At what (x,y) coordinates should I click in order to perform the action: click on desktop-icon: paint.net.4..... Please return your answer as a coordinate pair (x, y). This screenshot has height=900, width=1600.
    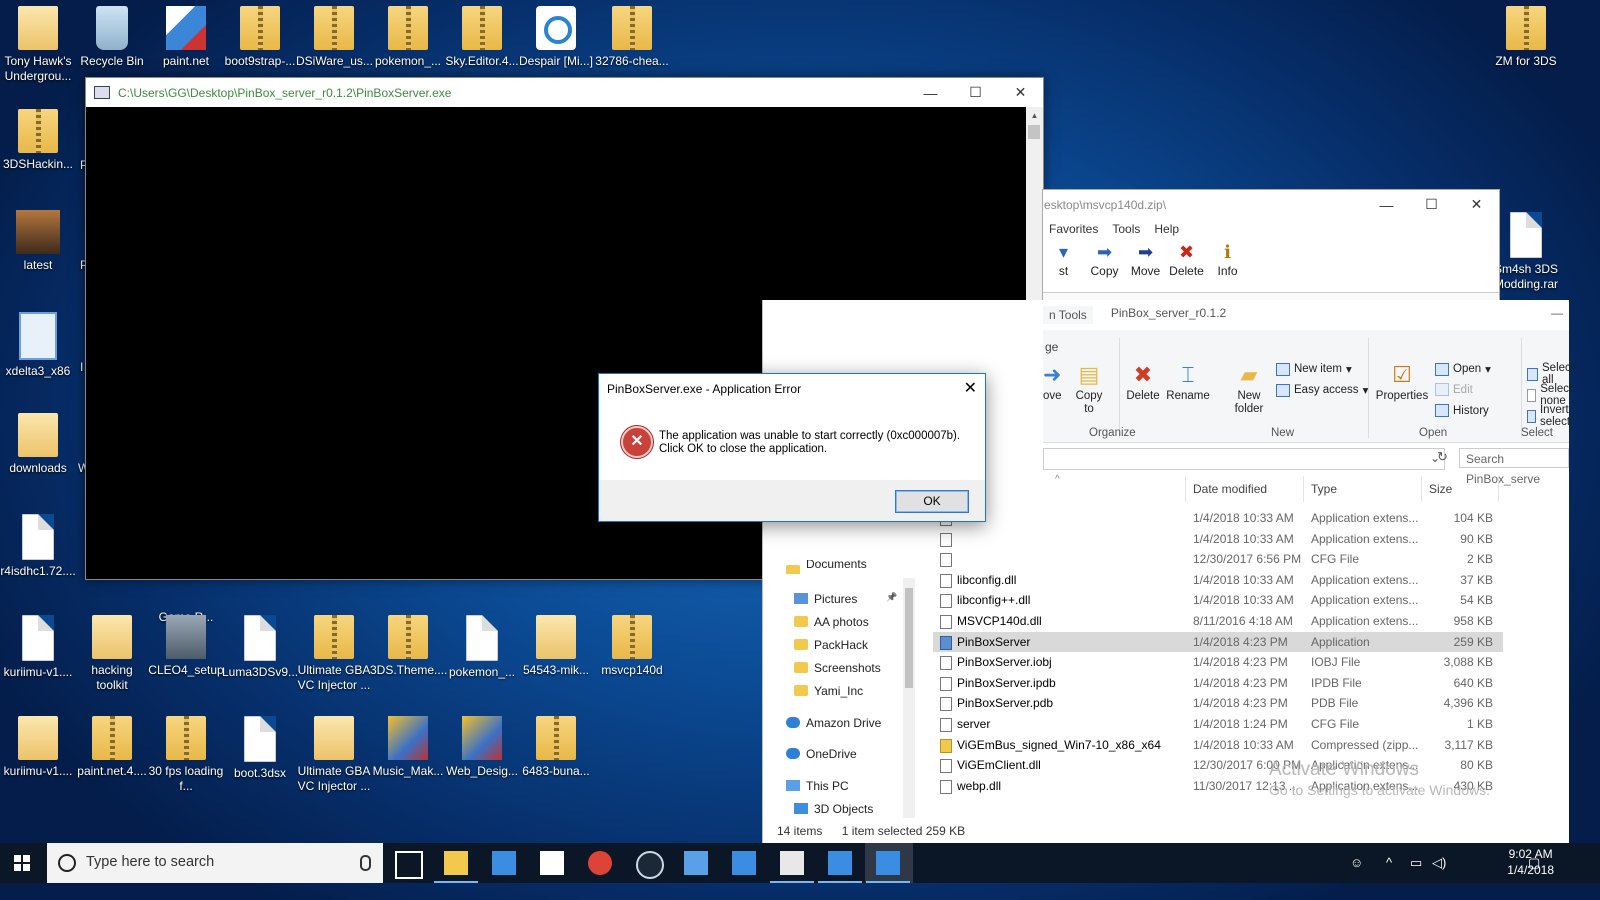
    Looking at the image, I should click on (112, 744).